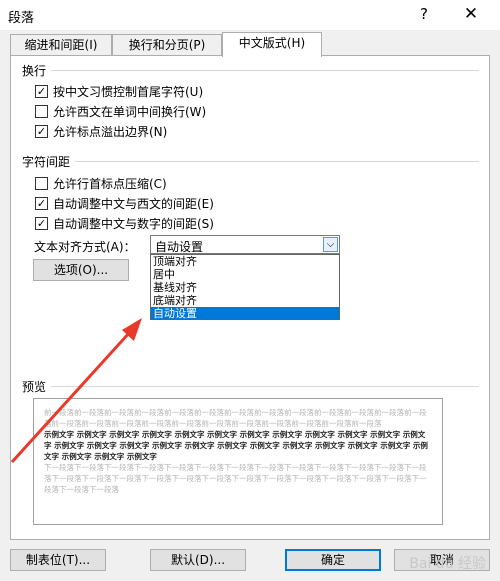 This screenshot has height=581, width=500. Describe the element at coordinates (245, 244) in the screenshot. I see `text-alignment-select: 自动设置 ⌵` at that location.